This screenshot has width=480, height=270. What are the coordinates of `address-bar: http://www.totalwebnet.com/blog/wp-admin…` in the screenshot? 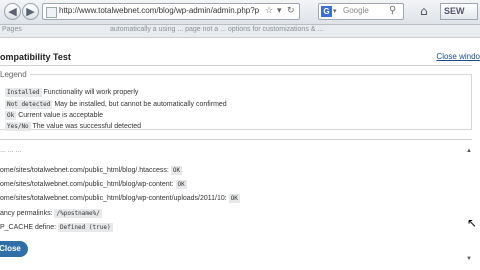 It's located at (171, 11).